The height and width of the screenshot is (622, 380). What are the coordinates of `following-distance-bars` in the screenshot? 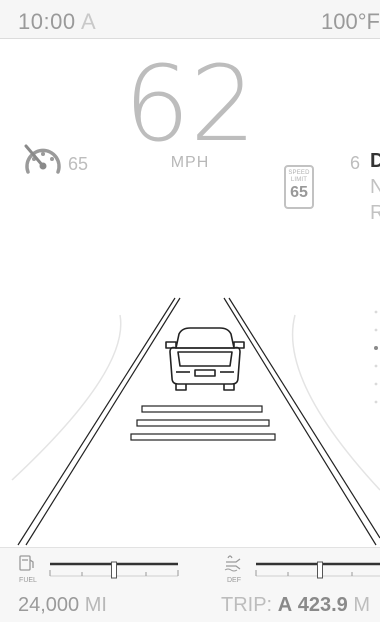 It's located at (203, 423).